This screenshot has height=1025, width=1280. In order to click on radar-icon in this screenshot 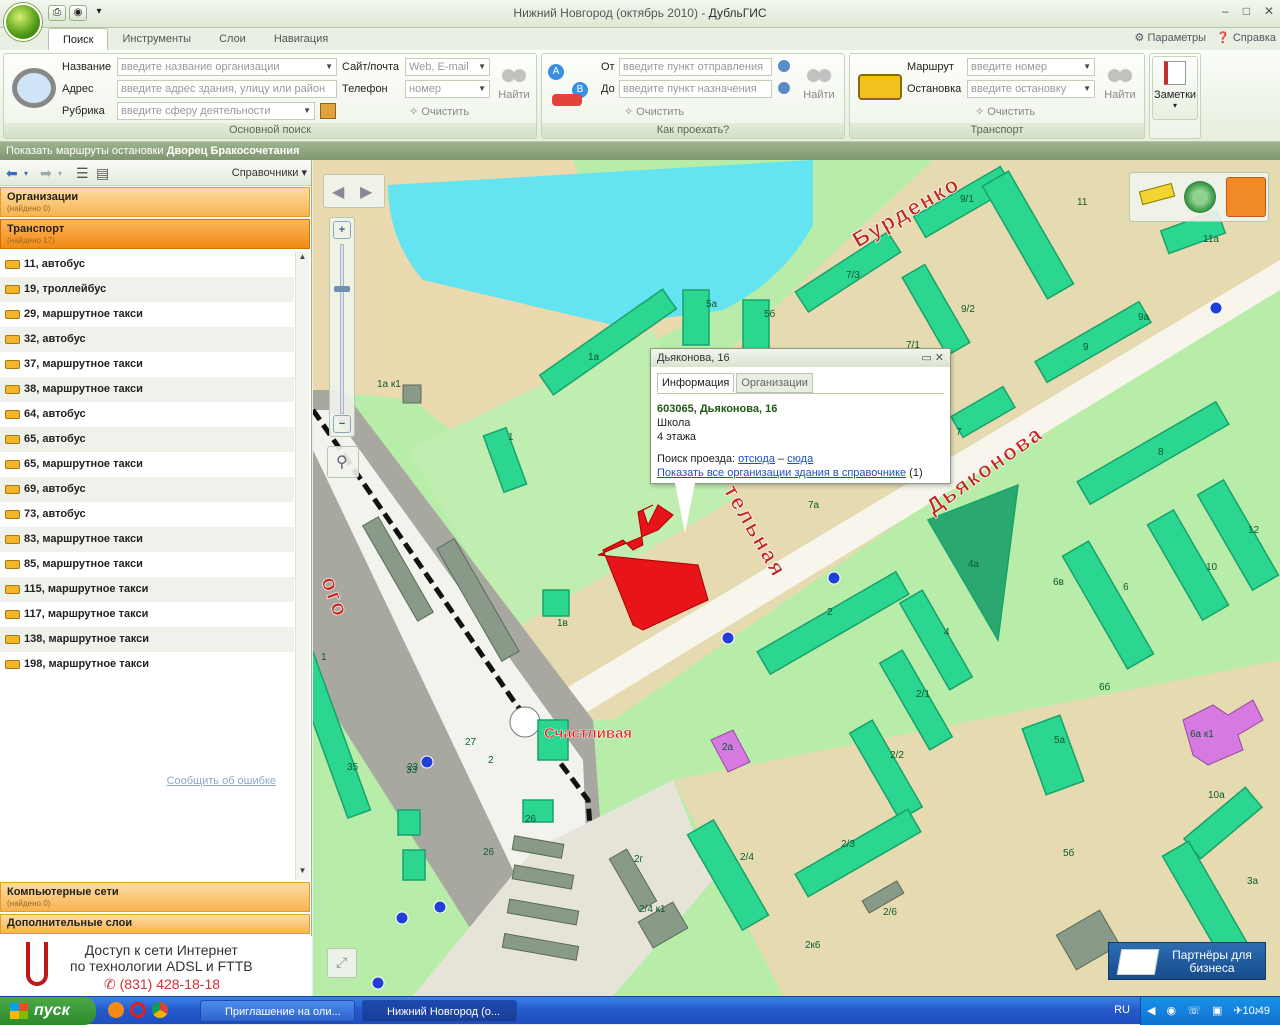, I will do `click(1200, 197)`.